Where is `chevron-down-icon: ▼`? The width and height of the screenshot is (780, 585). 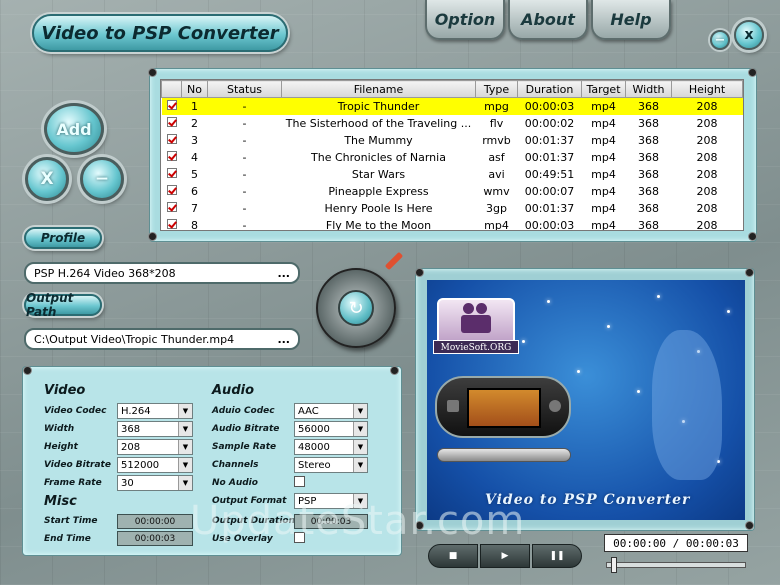 chevron-down-icon: ▼ is located at coordinates (360, 429).